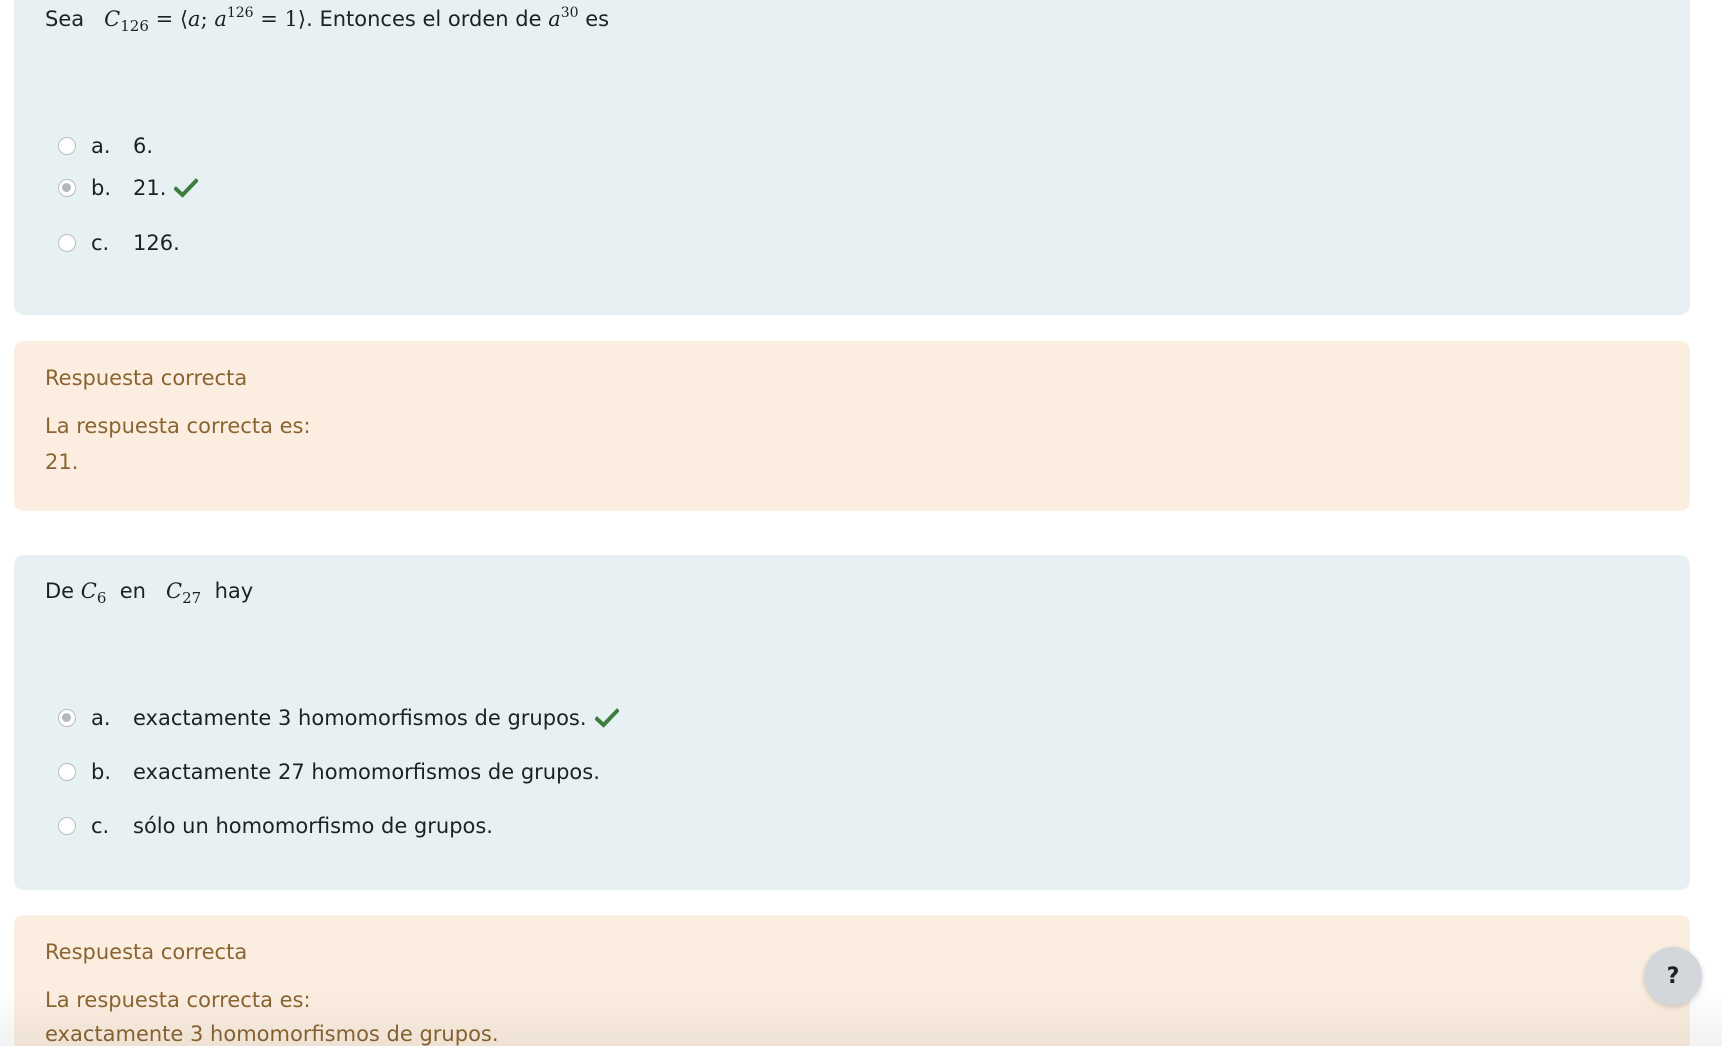 This screenshot has height=1048, width=1722. What do you see at coordinates (101, 598) in the screenshot?
I see `math-subscript: 6` at bounding box center [101, 598].